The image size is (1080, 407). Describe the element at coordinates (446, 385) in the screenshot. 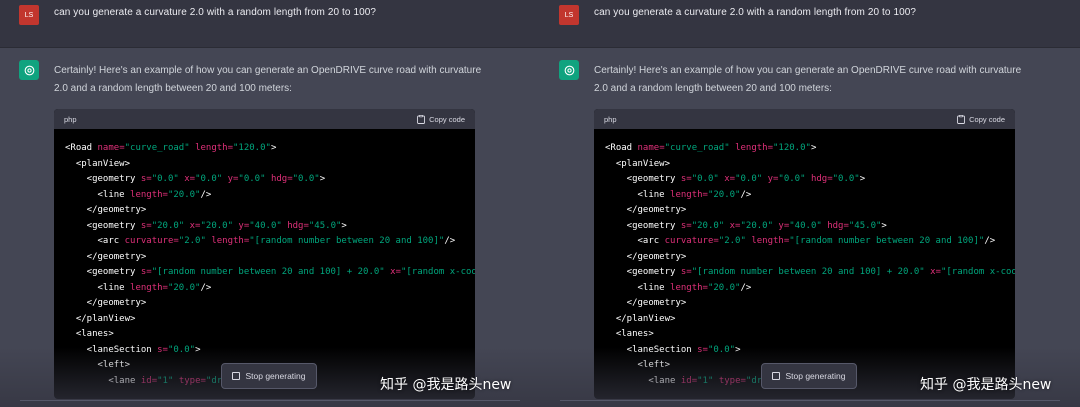

I see `watermark: 知乎 @我是路头new` at that location.